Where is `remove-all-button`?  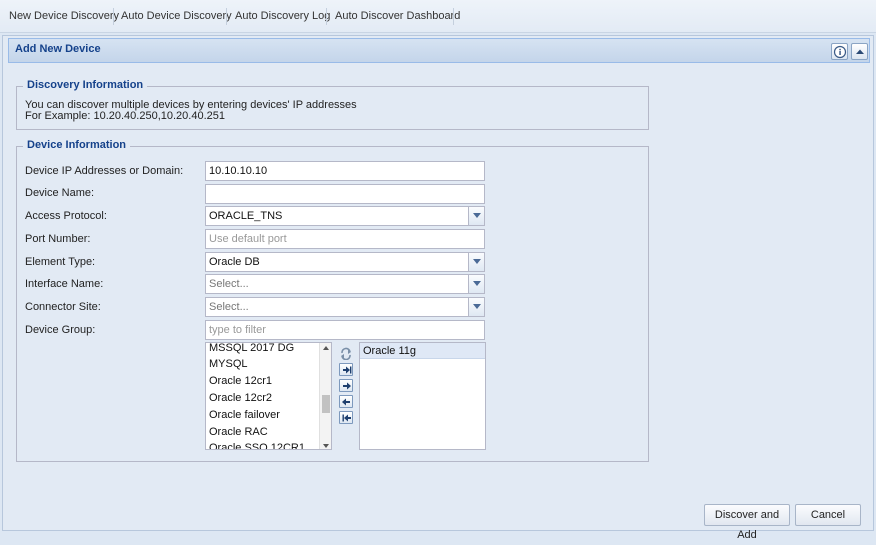
remove-all-button is located at coordinates (346, 417).